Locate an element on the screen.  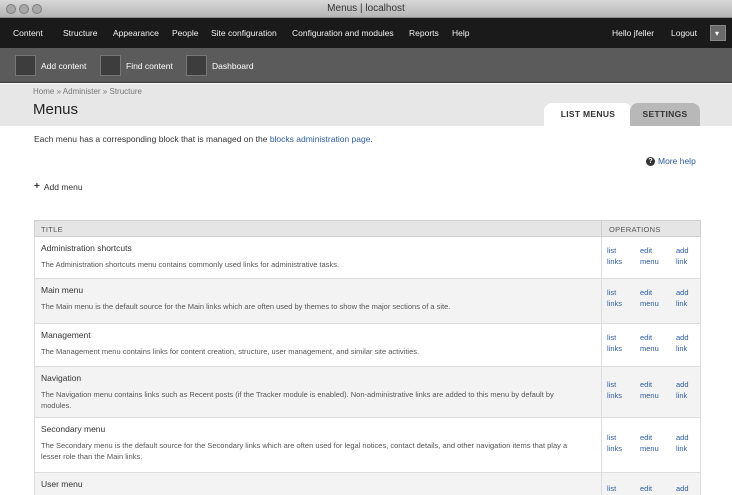
menu-title: Management is located at coordinates (66, 335).